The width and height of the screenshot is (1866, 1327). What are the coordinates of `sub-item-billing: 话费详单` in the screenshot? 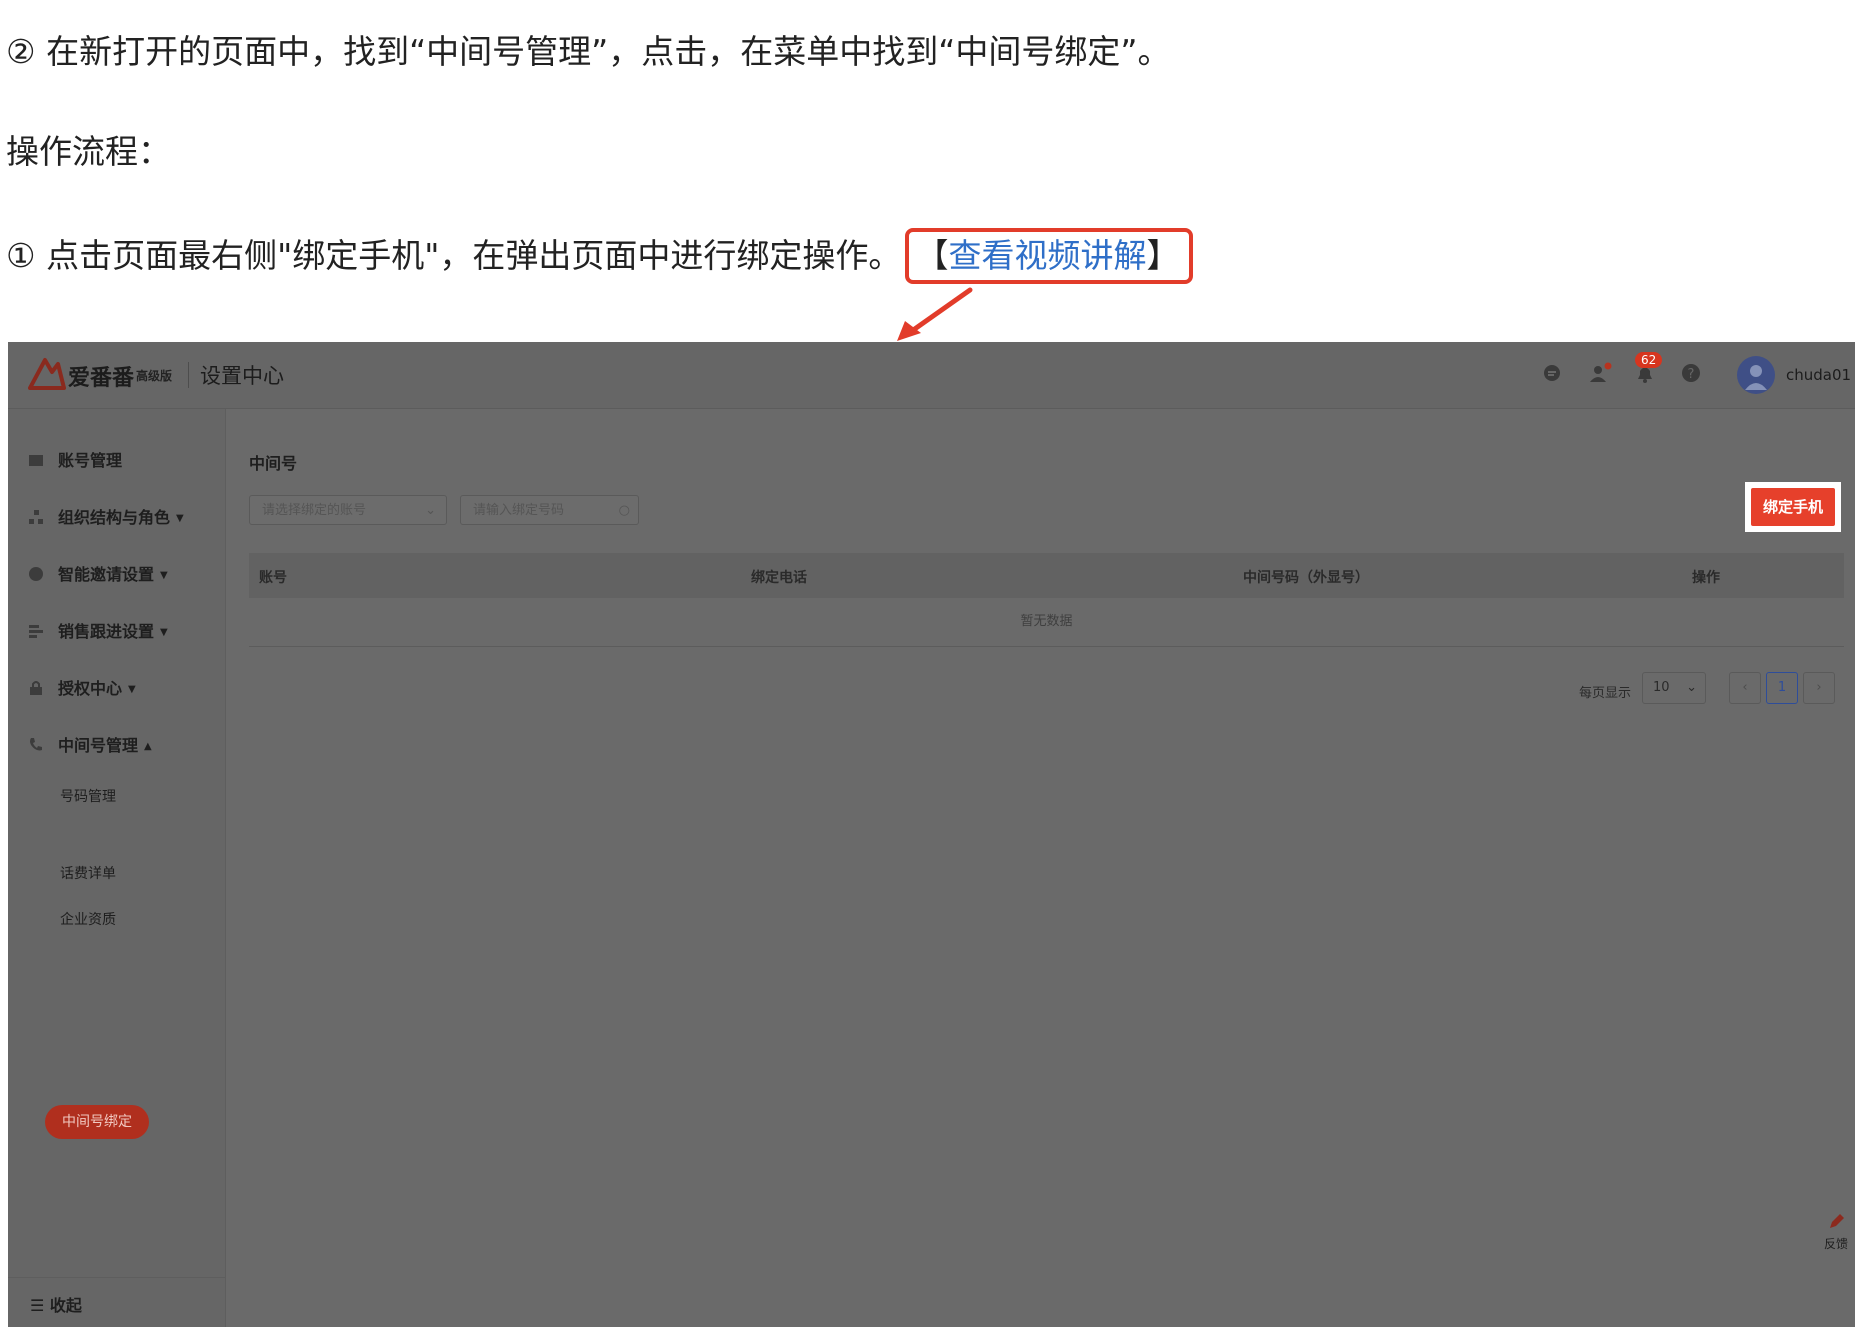 It's located at (88, 873).